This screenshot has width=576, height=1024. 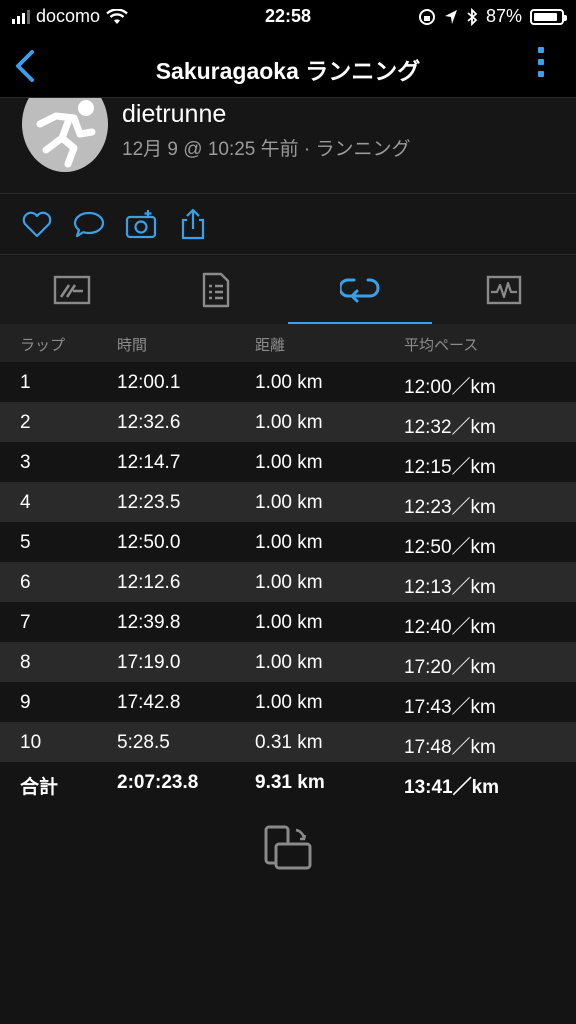 I want to click on status-right: 87%, so click(x=492, y=16).